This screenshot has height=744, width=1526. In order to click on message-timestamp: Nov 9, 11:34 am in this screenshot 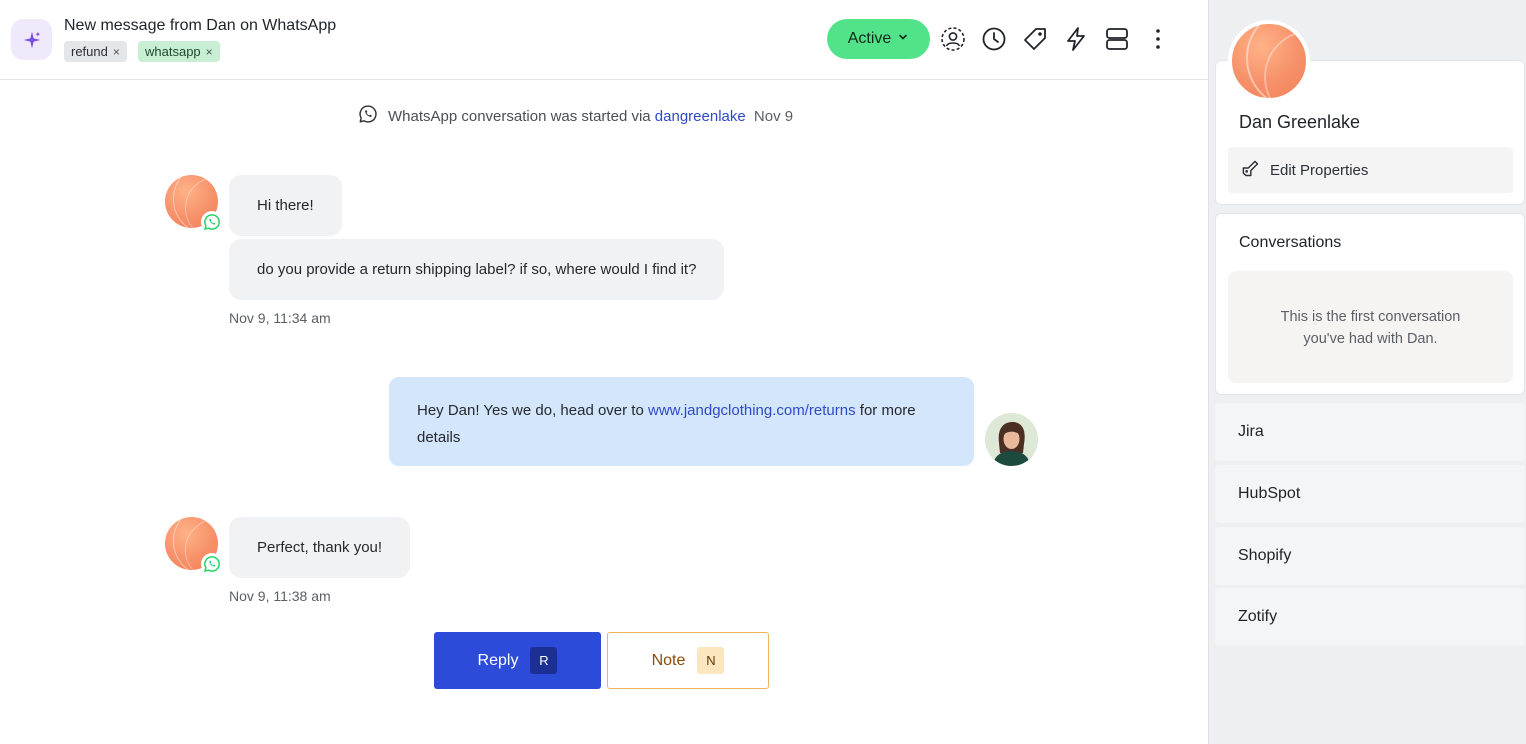, I will do `click(280, 318)`.